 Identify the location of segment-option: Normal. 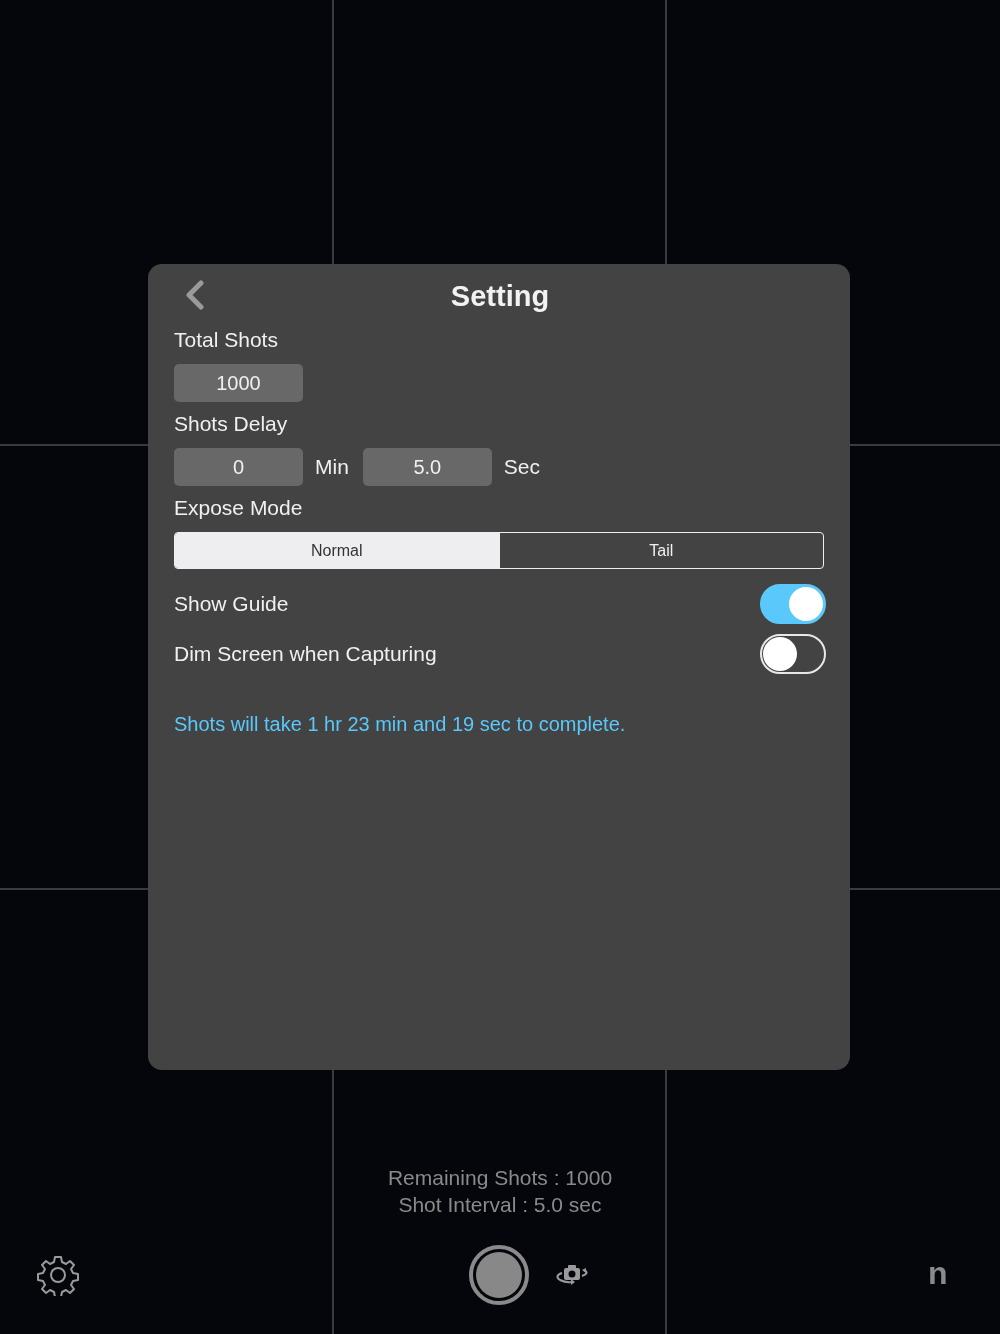
(337, 550).